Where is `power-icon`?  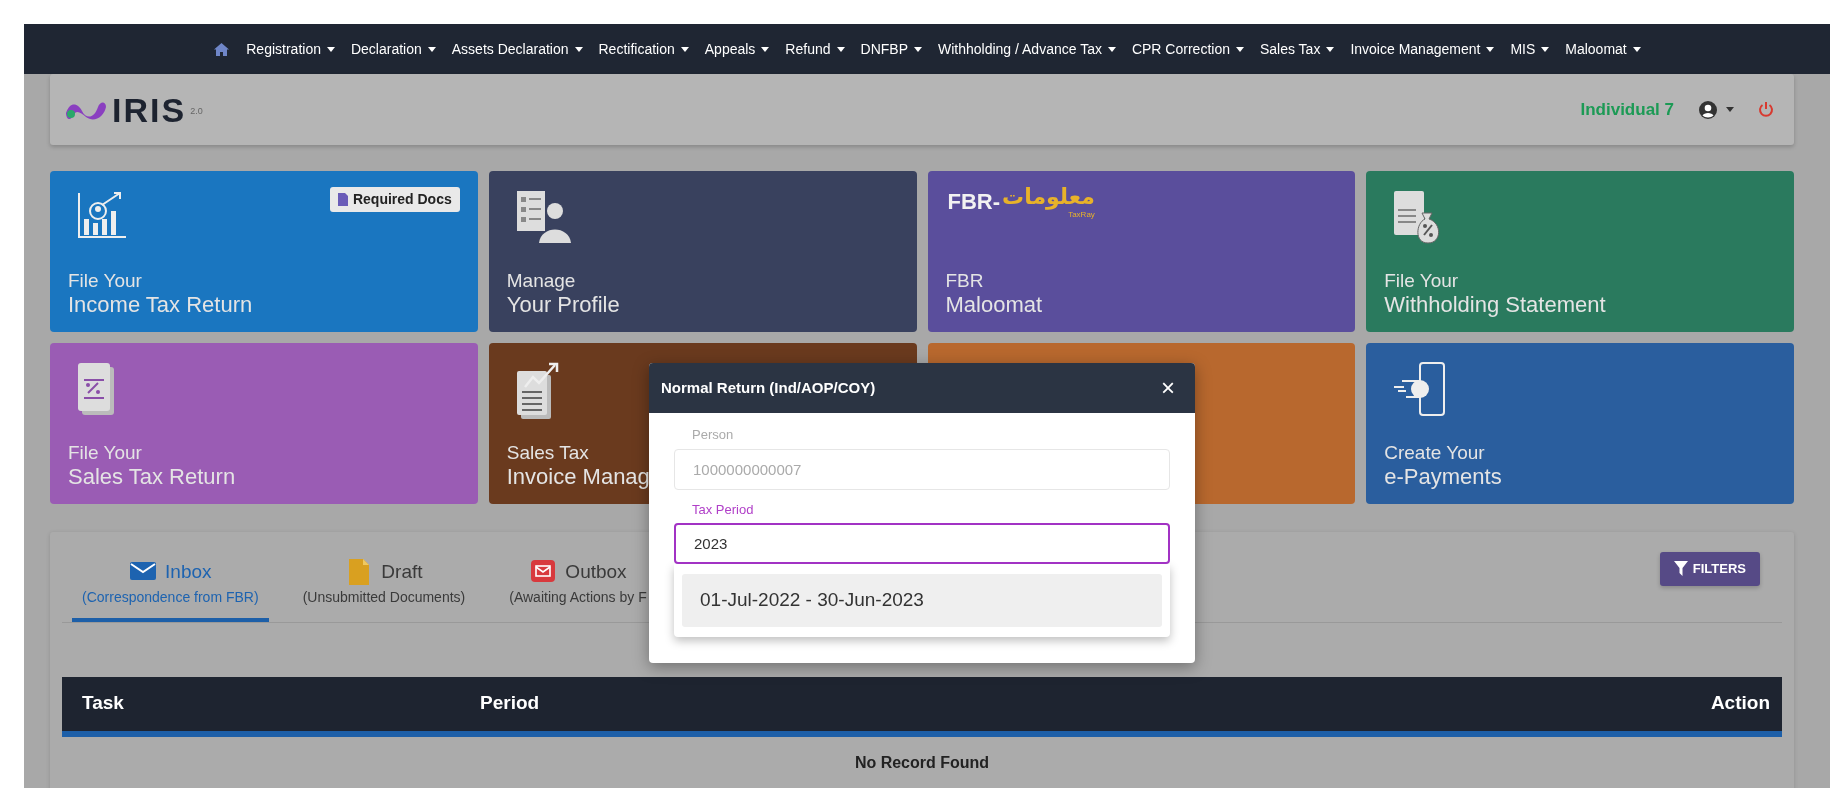 power-icon is located at coordinates (1766, 109).